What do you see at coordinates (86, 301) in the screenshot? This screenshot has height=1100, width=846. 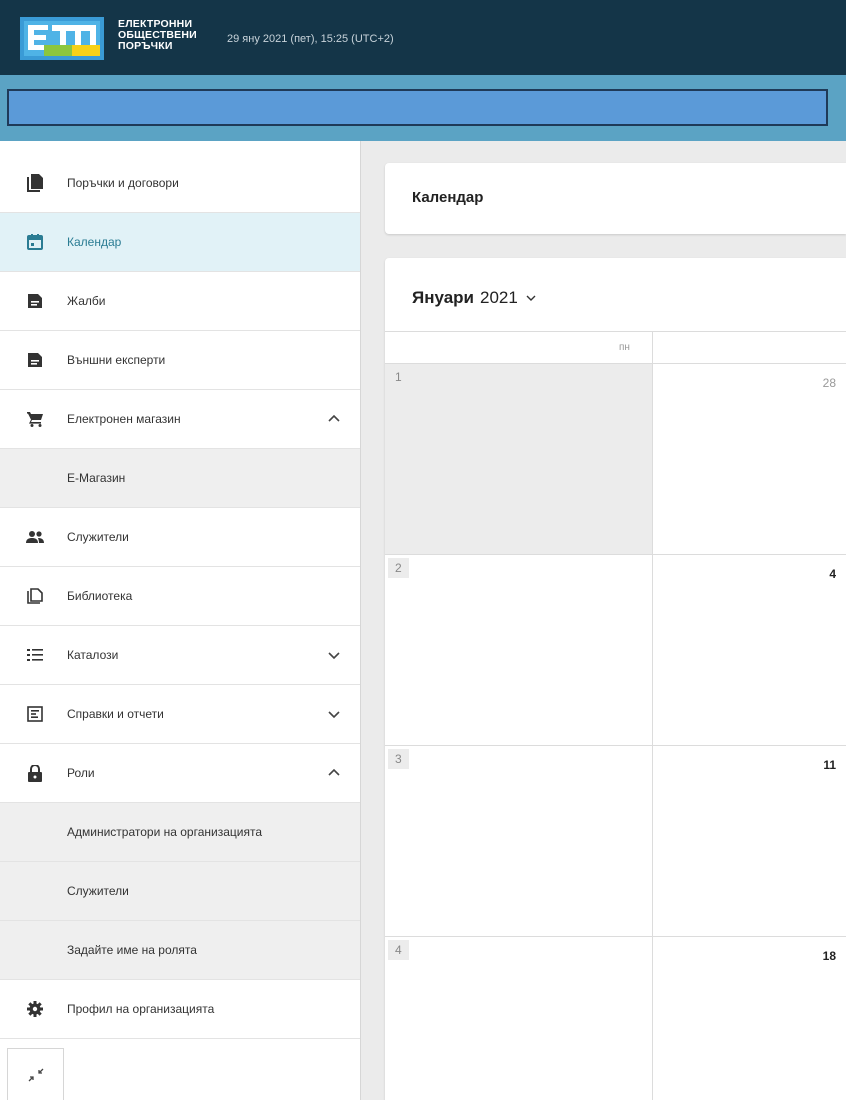 I see `sidebar-item-label: Жалби` at bounding box center [86, 301].